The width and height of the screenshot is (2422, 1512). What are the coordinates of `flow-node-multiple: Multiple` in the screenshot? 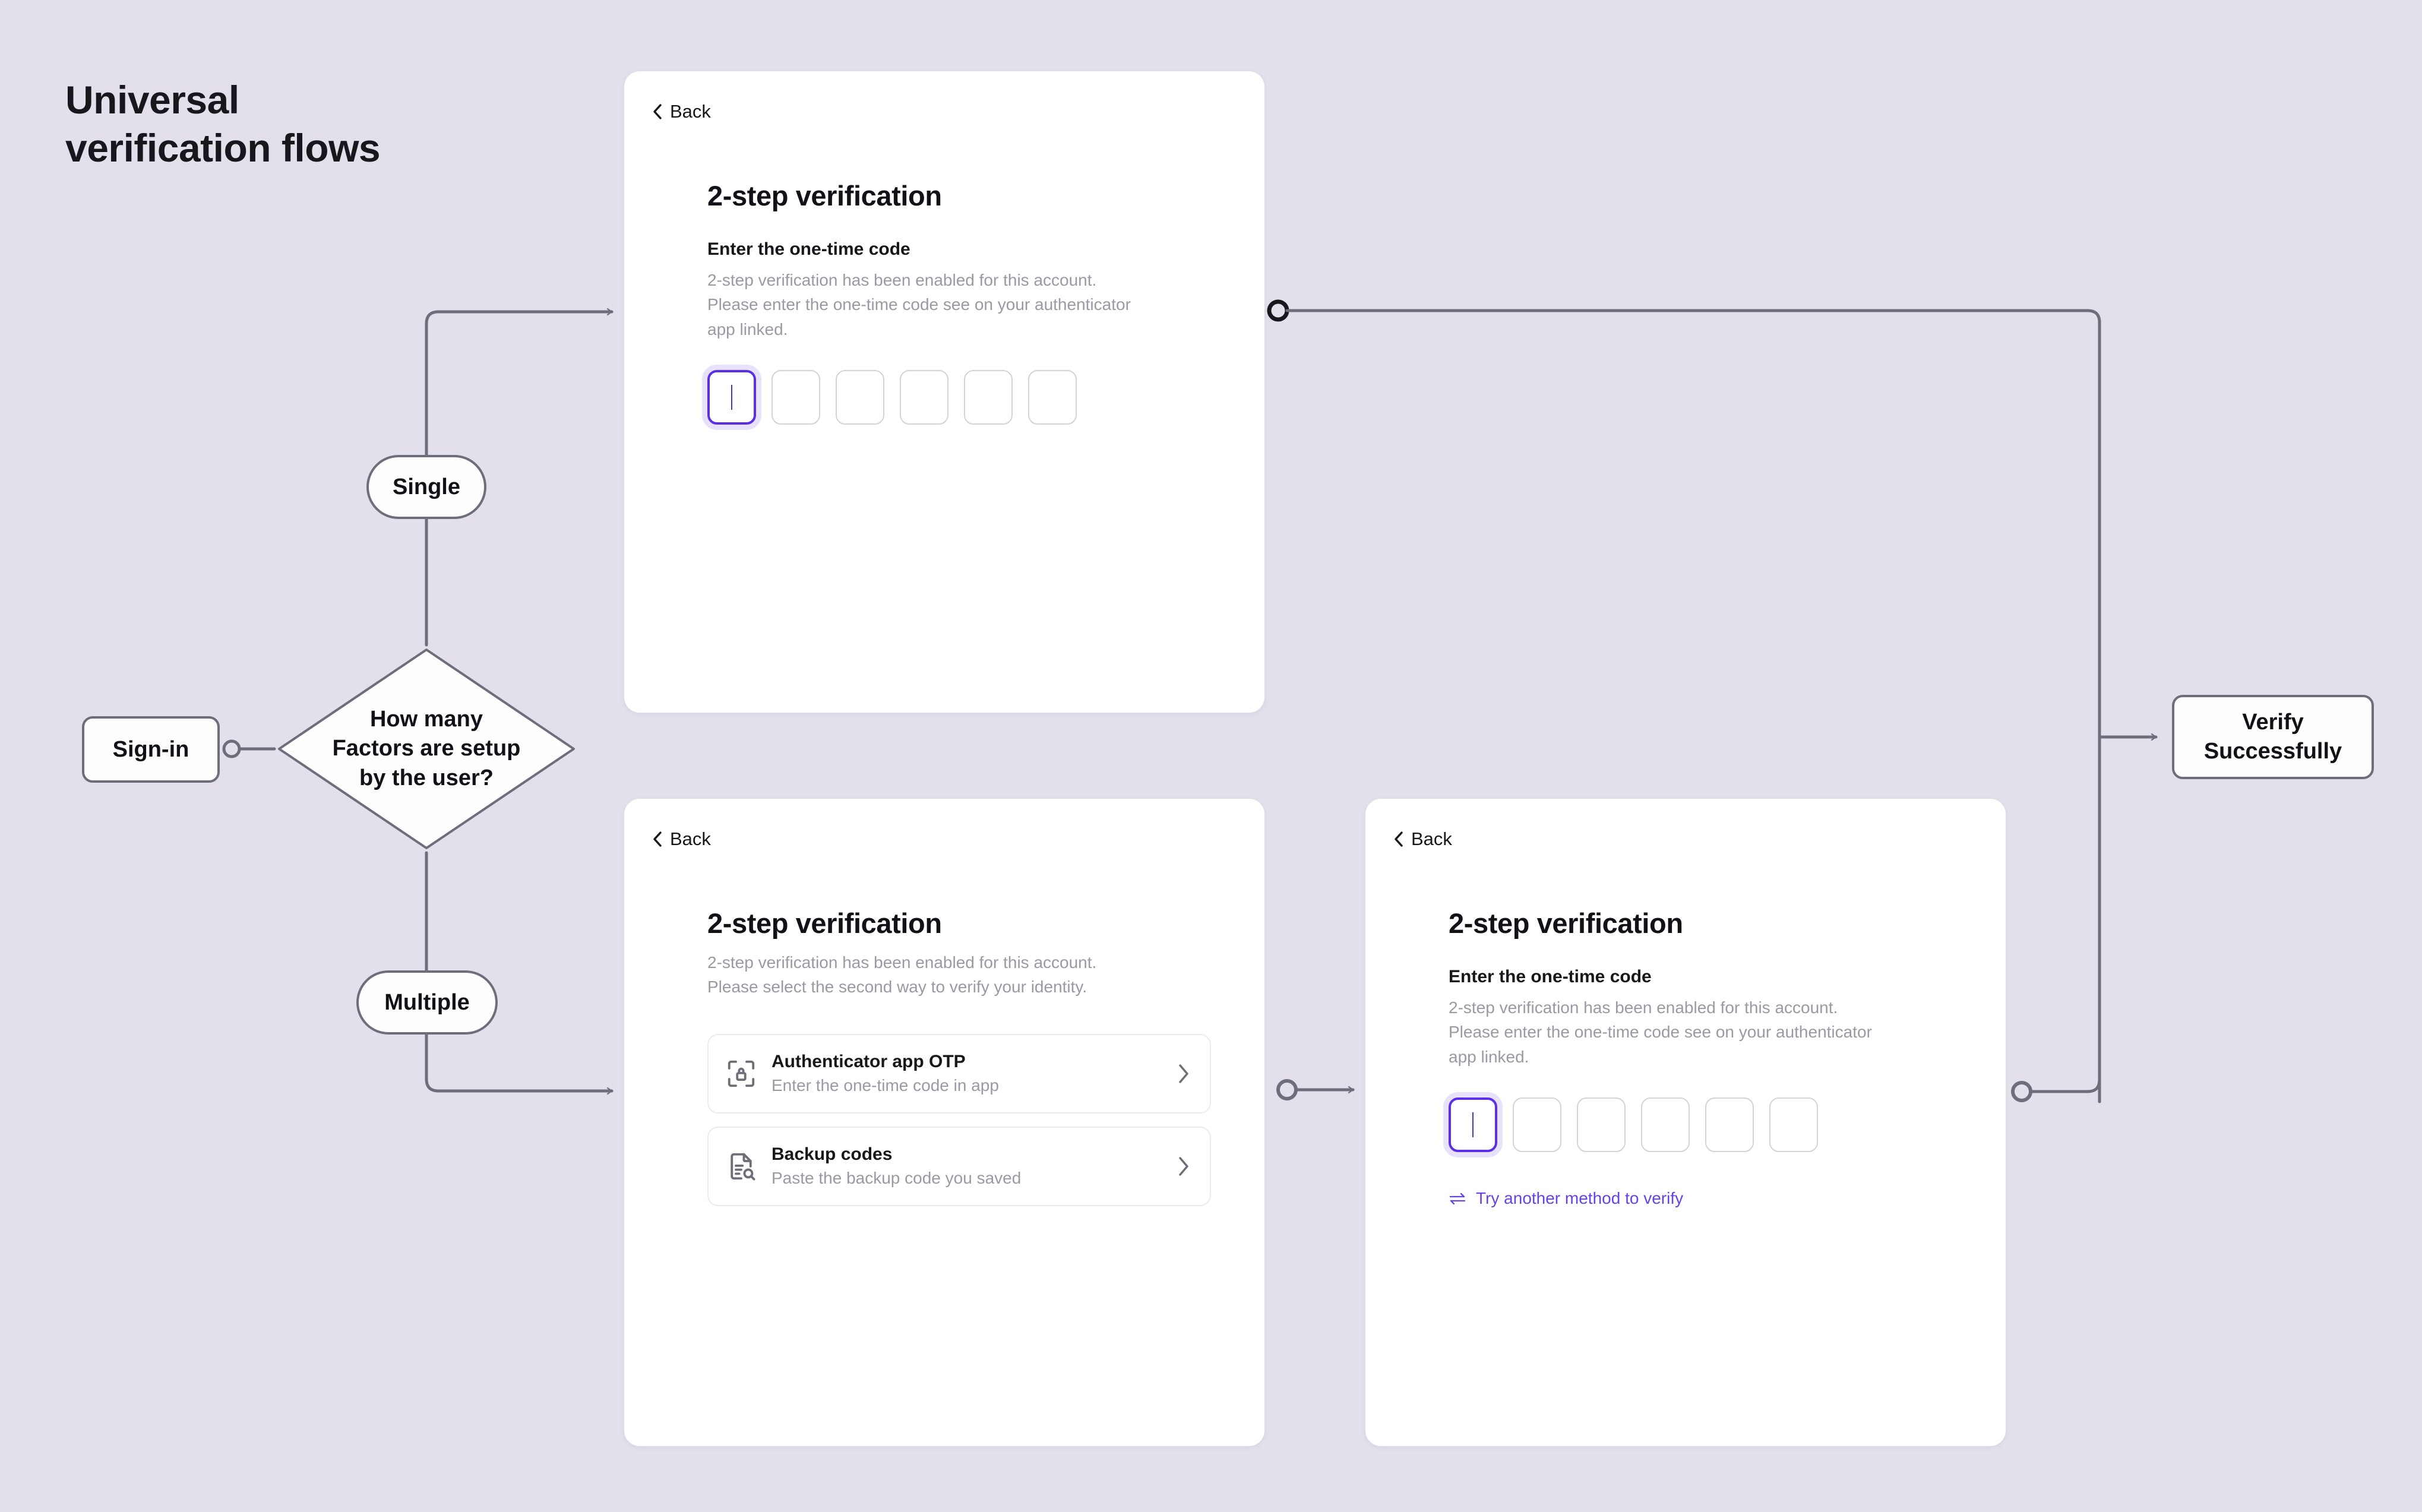 It's located at (427, 1002).